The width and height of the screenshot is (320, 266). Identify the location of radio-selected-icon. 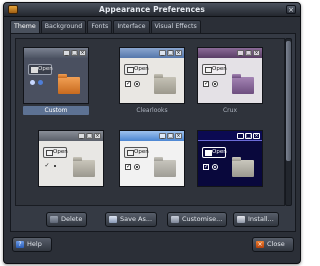
(40, 82).